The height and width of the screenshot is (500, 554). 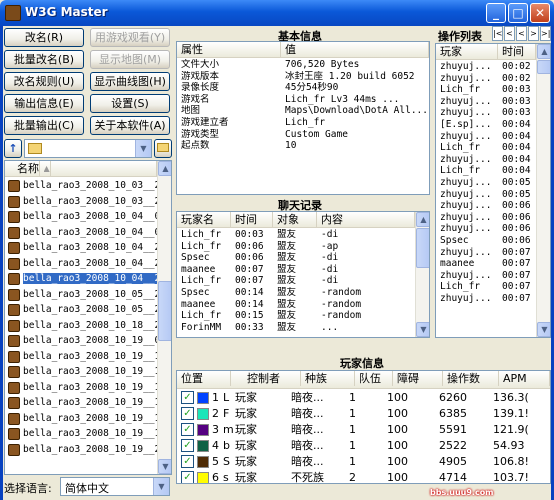 What do you see at coordinates (422, 274) in the screenshot?
I see `chat-scrollbar: ▲ ▼` at bounding box center [422, 274].